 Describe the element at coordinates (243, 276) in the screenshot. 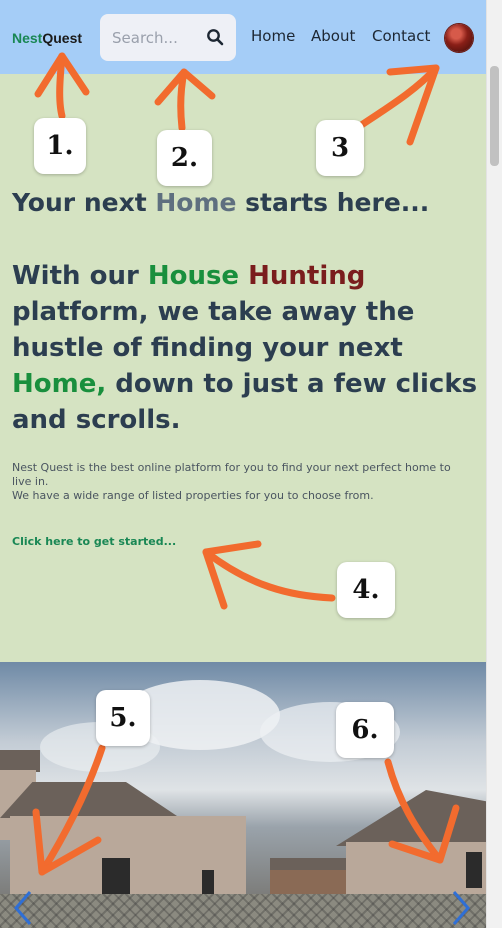

I see `hero-sub-space` at that location.